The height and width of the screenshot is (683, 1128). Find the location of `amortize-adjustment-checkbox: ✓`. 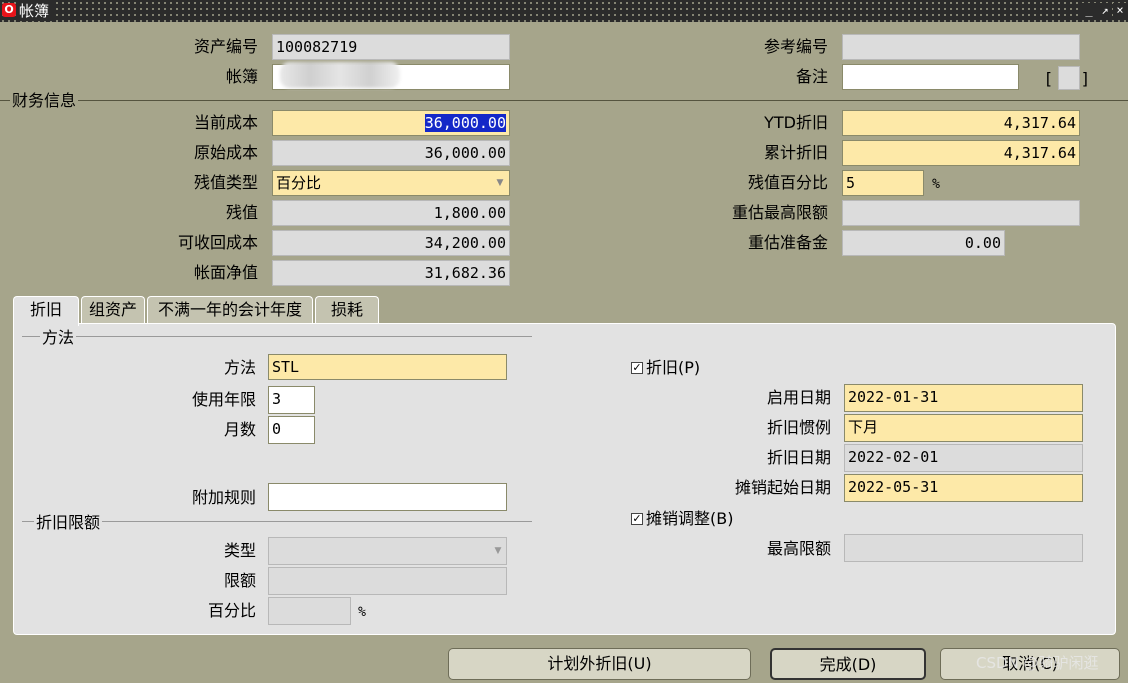

amortize-adjustment-checkbox: ✓ is located at coordinates (637, 519).